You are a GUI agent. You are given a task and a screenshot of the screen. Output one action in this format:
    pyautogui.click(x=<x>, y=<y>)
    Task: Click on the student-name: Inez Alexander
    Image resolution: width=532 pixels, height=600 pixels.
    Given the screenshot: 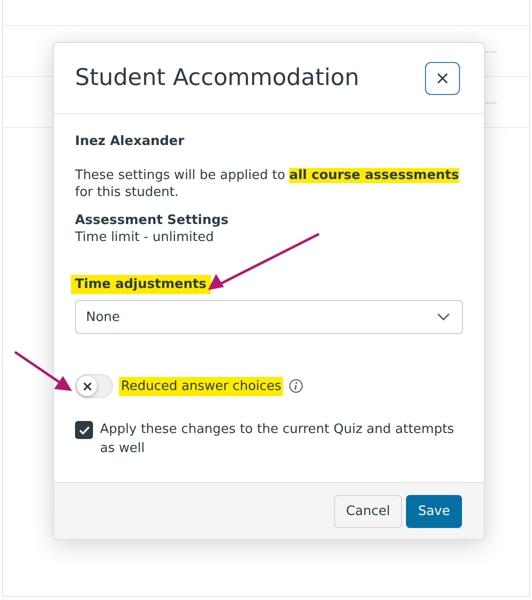 What is the action you would take?
    pyautogui.click(x=130, y=141)
    